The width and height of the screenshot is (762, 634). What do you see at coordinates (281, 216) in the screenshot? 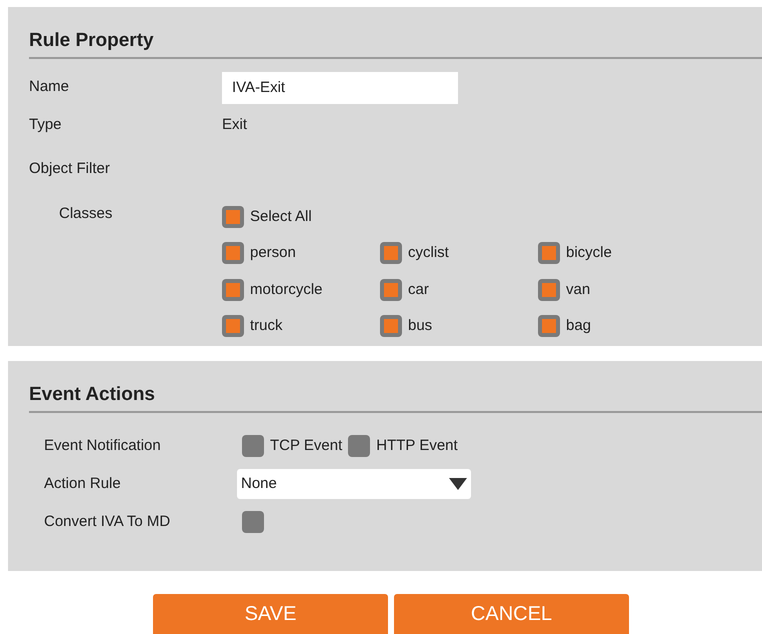
I see `checkbox-label: Select All` at bounding box center [281, 216].